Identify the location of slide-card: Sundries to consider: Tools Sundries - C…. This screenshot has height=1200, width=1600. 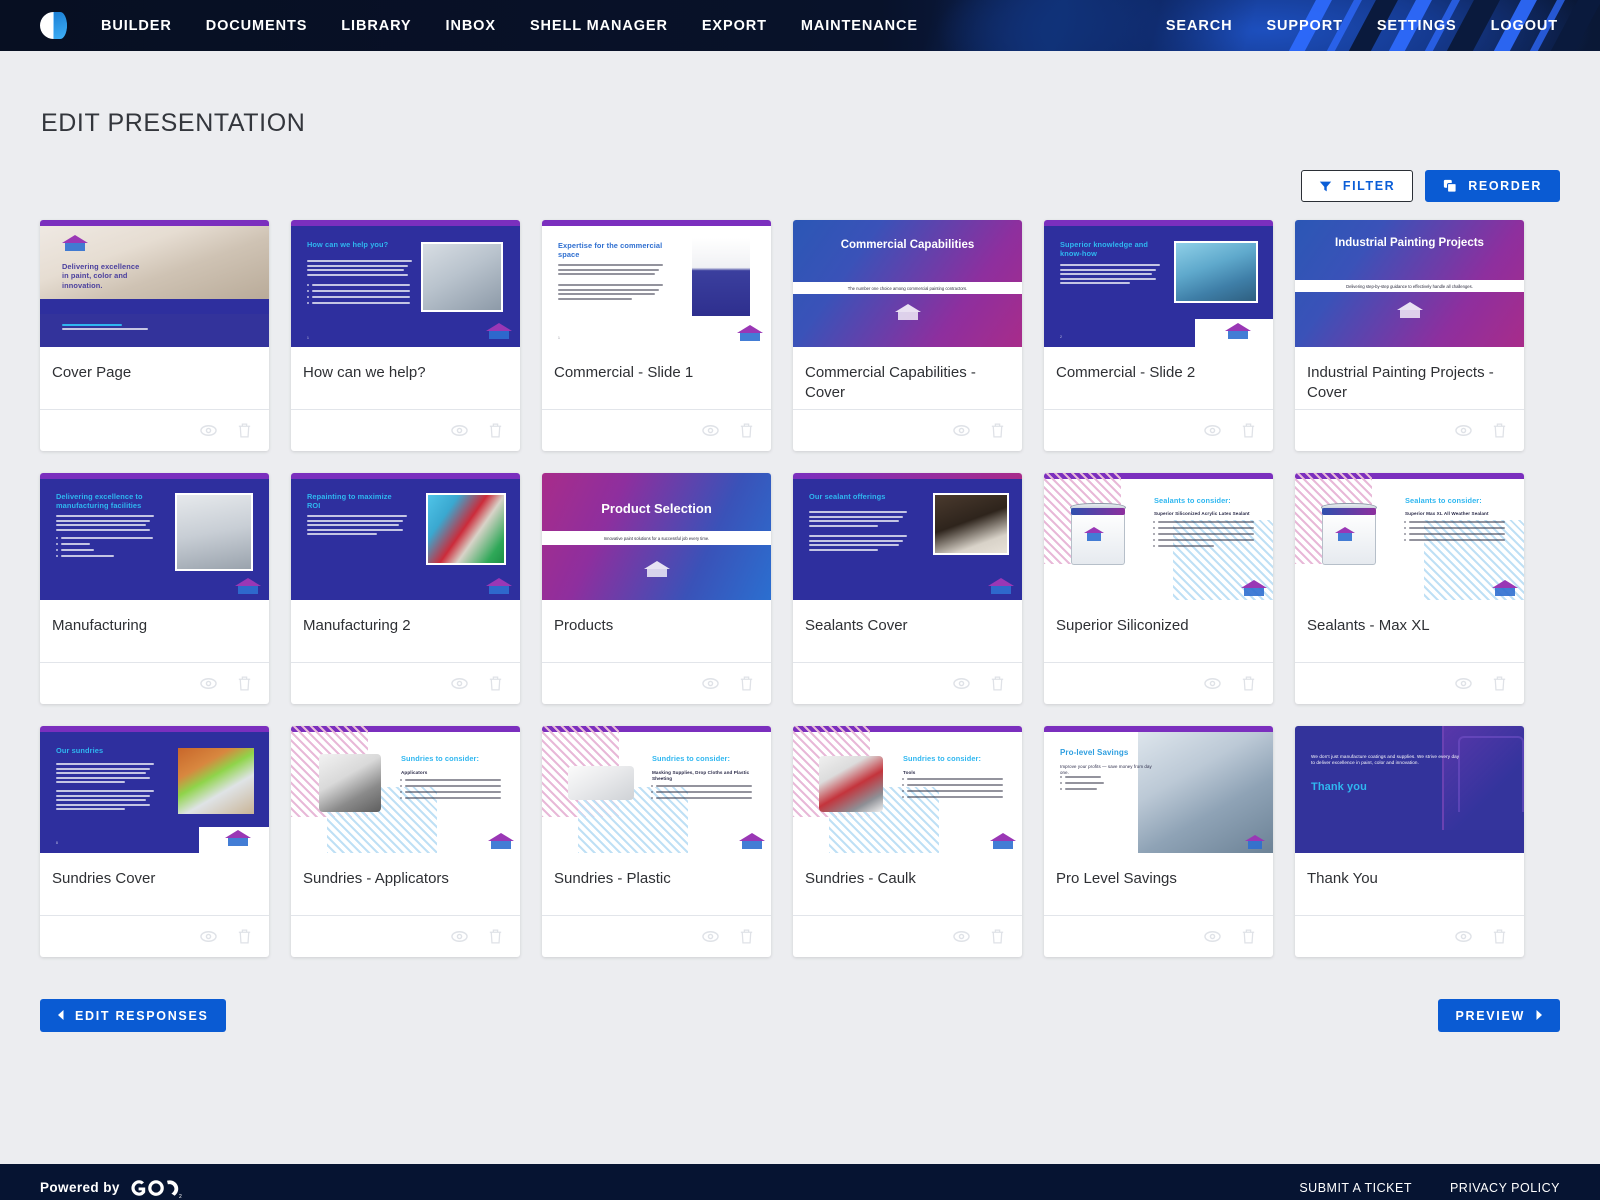
(907, 841).